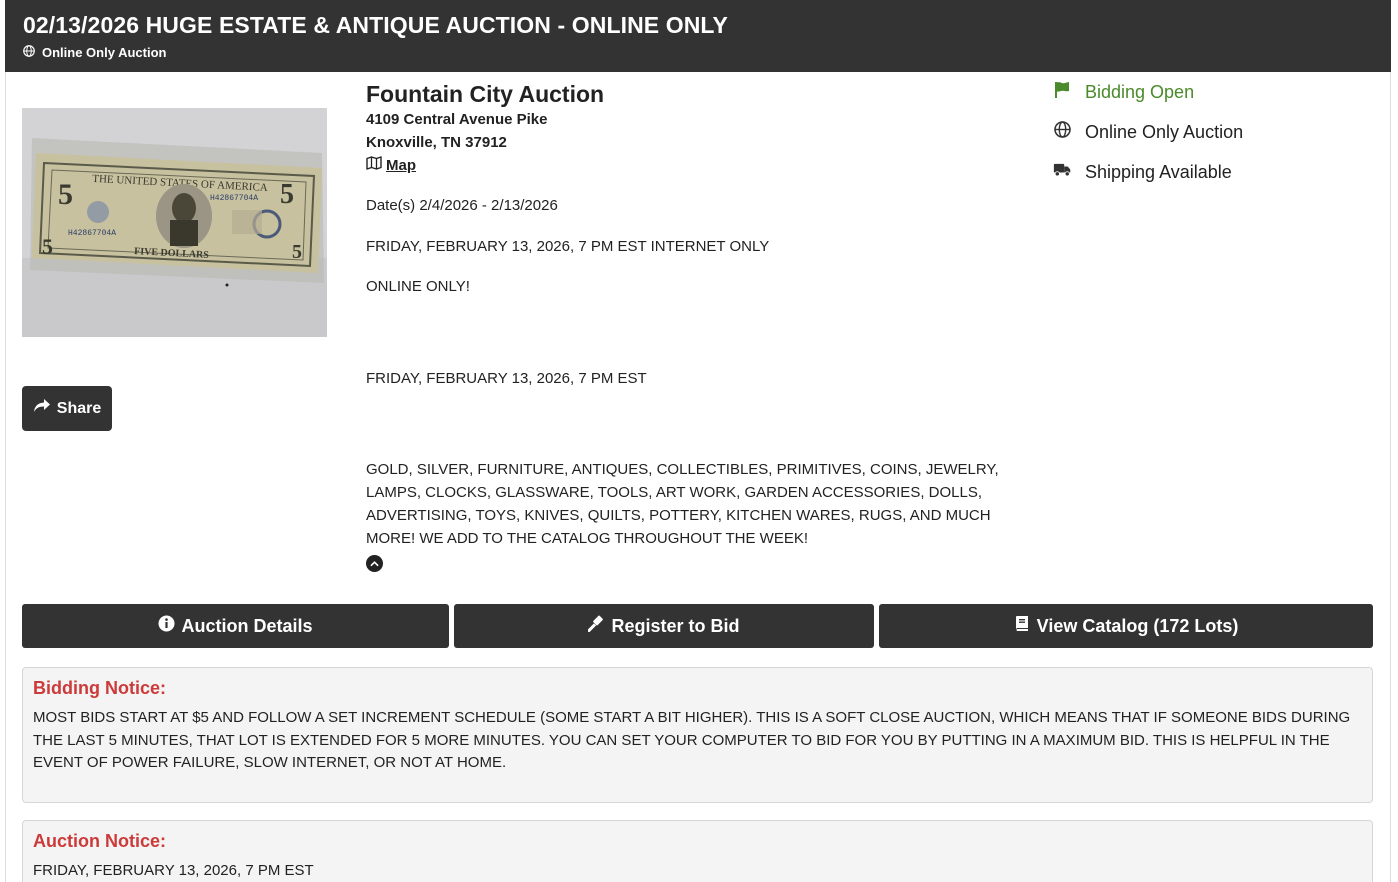  I want to click on register-to-bid-button: Register to Bid, so click(664, 626).